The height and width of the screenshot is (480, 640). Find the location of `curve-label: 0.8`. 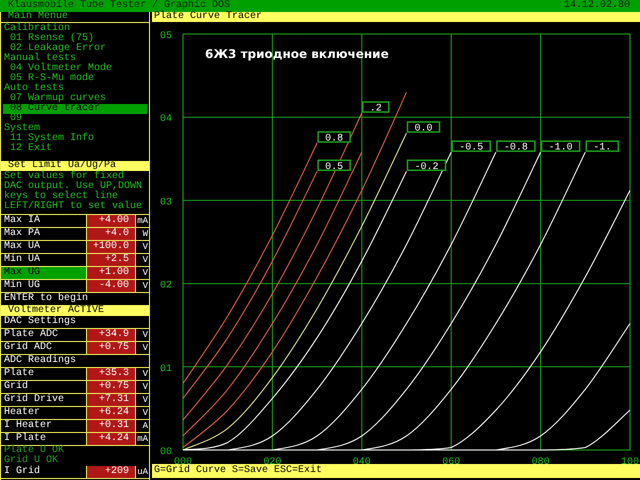

curve-label: 0.8 is located at coordinates (334, 137).